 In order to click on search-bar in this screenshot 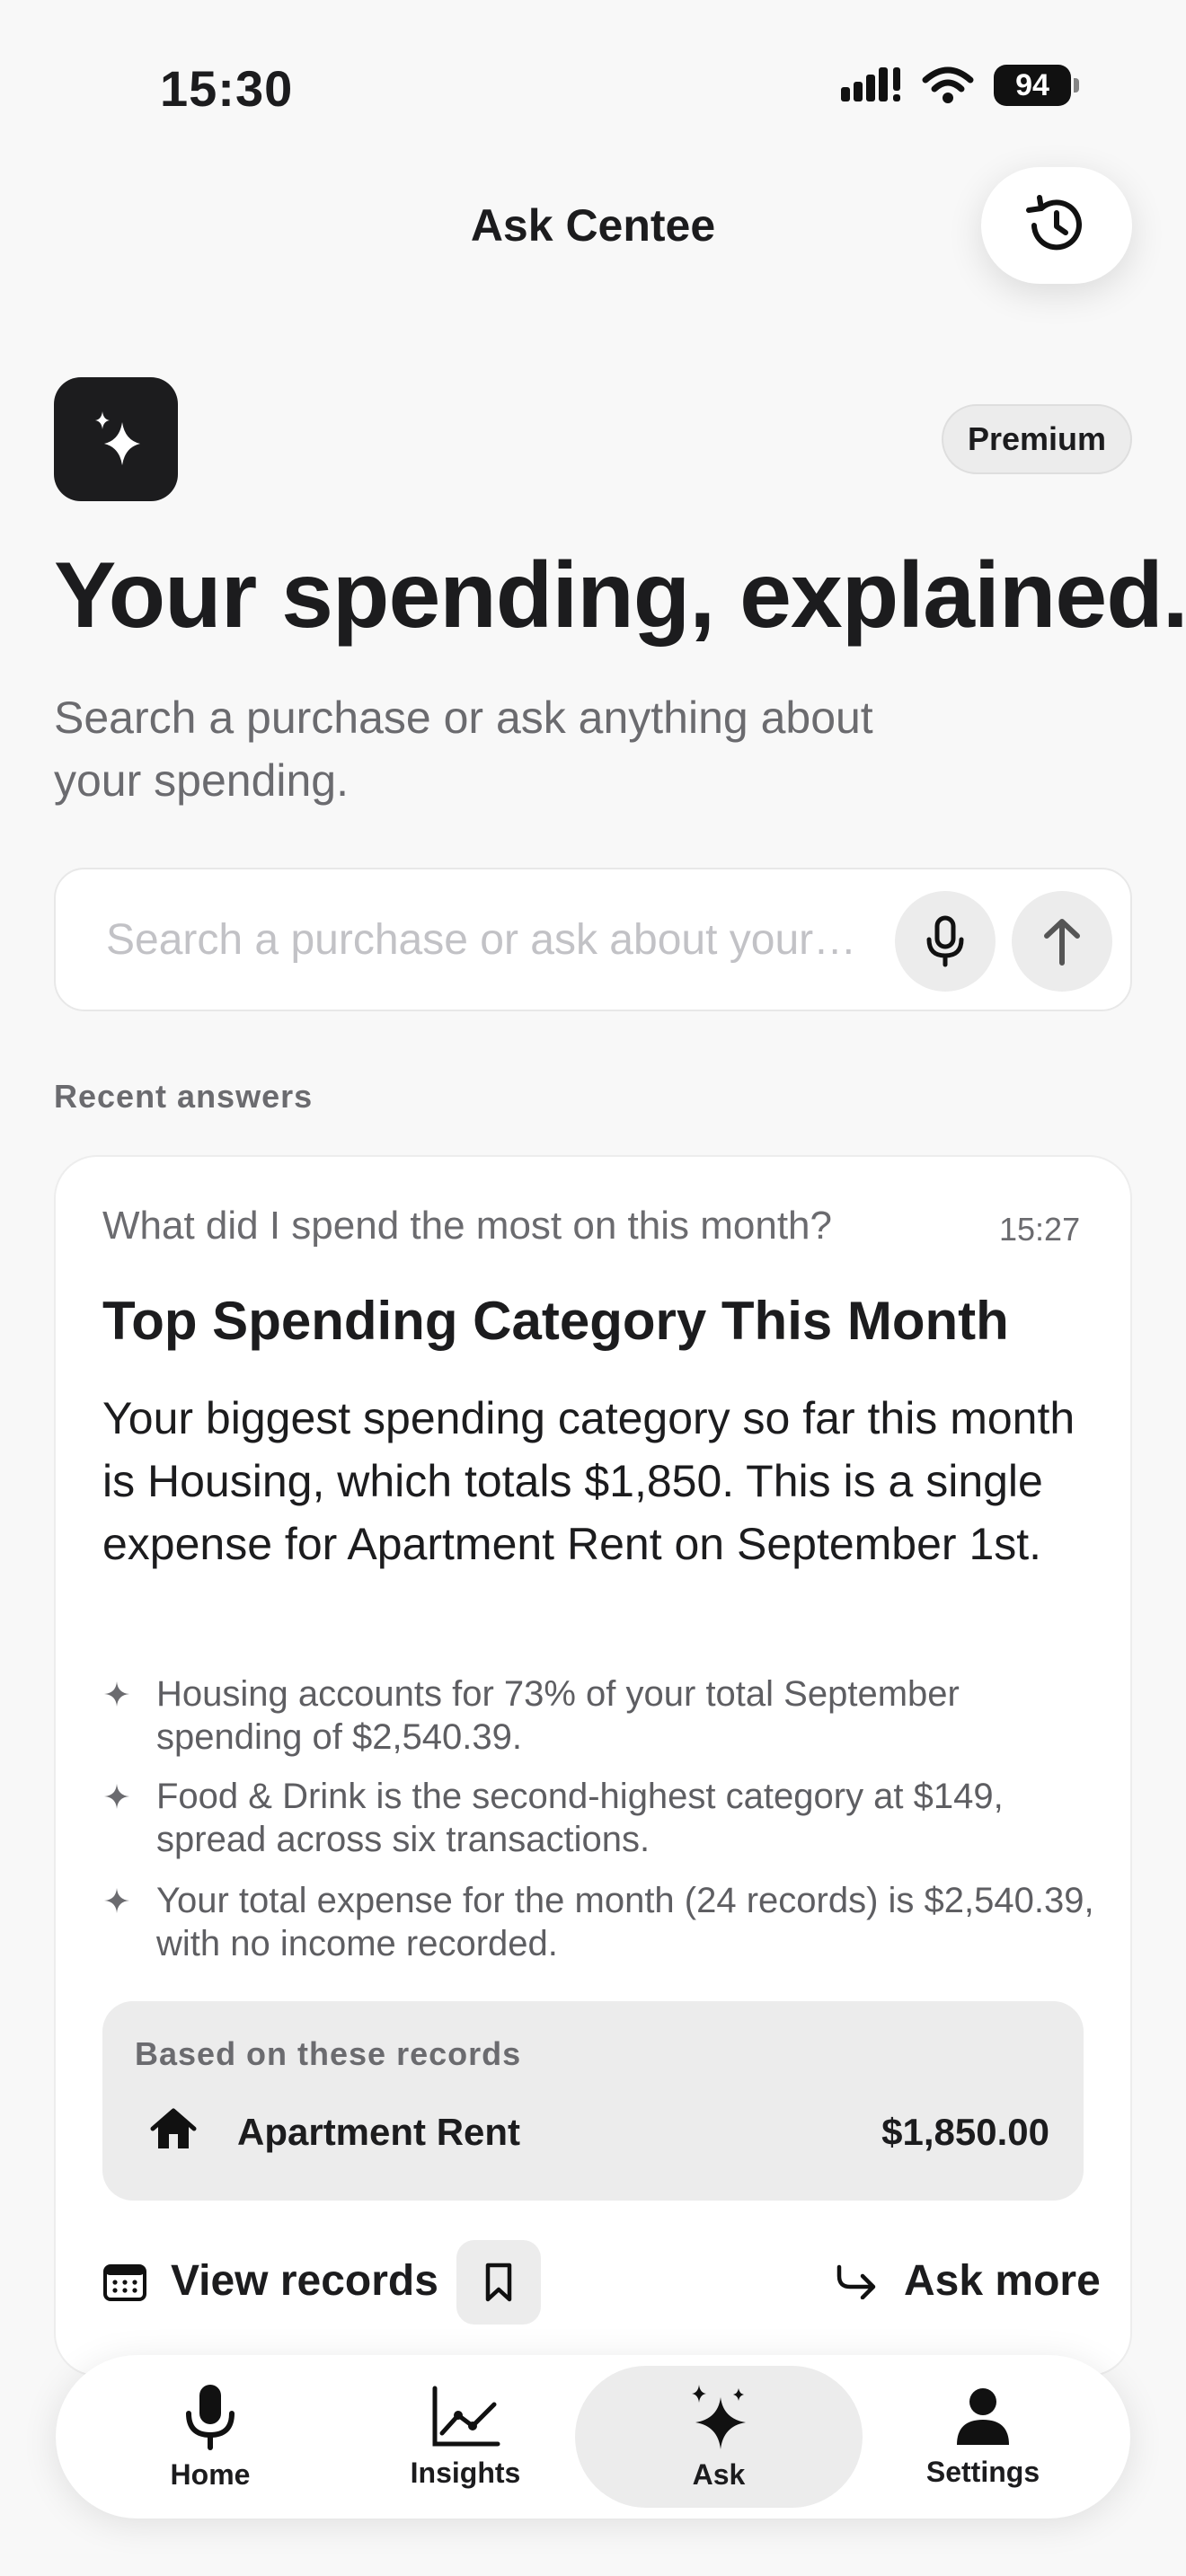, I will do `click(593, 939)`.